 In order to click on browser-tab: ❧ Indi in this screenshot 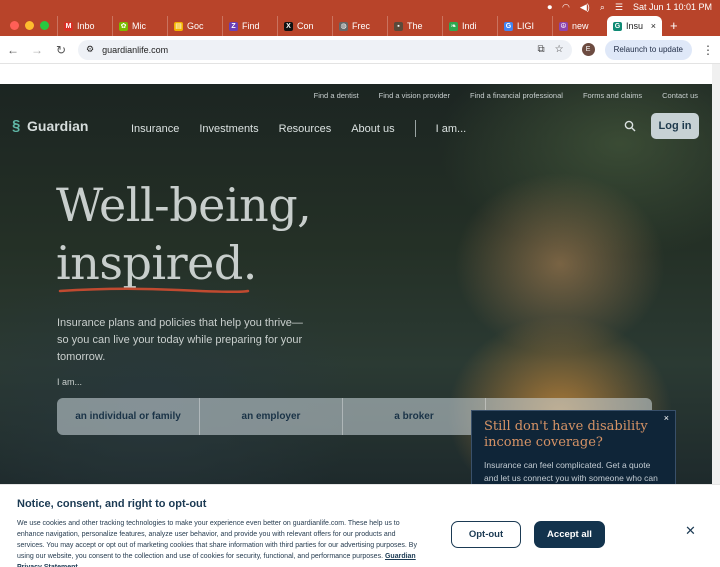, I will do `click(469, 26)`.